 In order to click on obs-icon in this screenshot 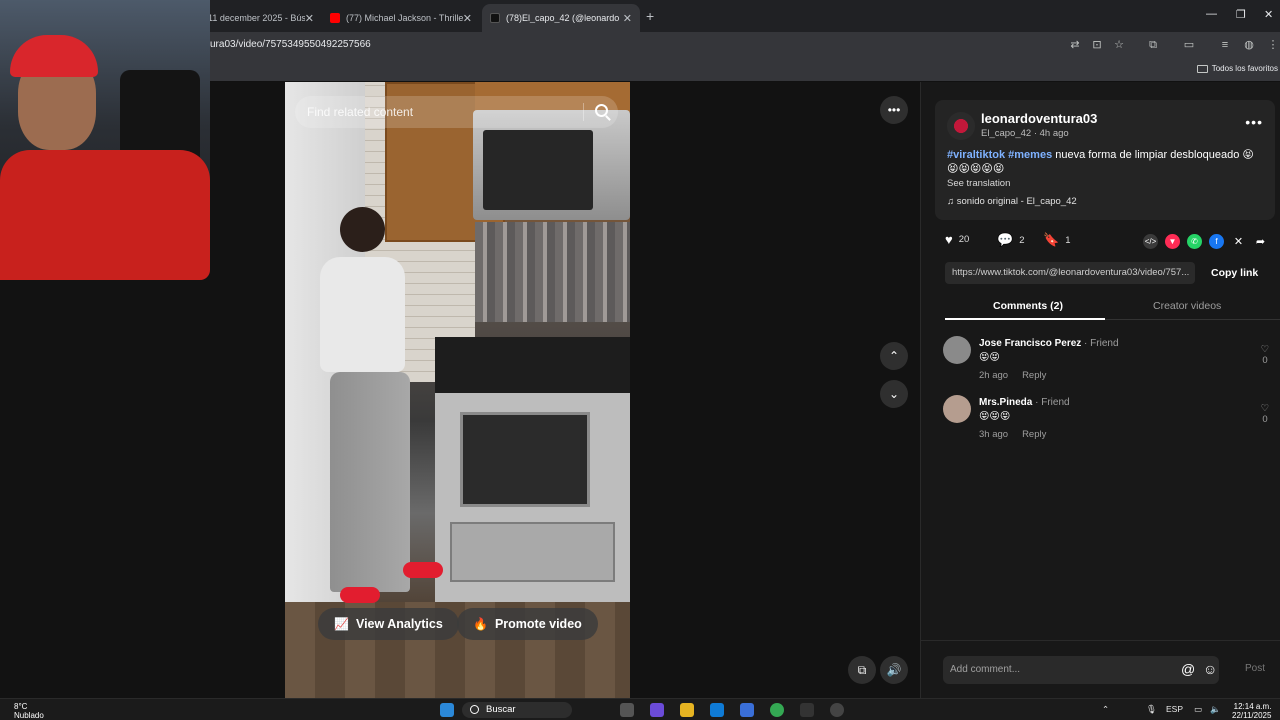, I will do `click(837, 710)`.